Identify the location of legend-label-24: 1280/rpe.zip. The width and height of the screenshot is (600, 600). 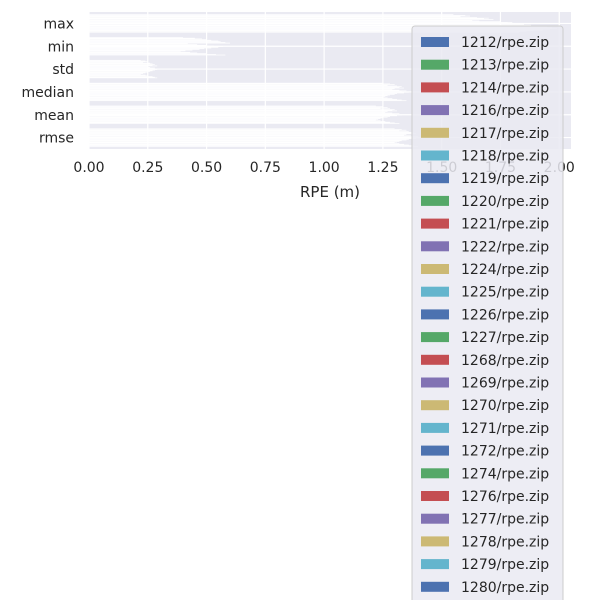
(505, 588).